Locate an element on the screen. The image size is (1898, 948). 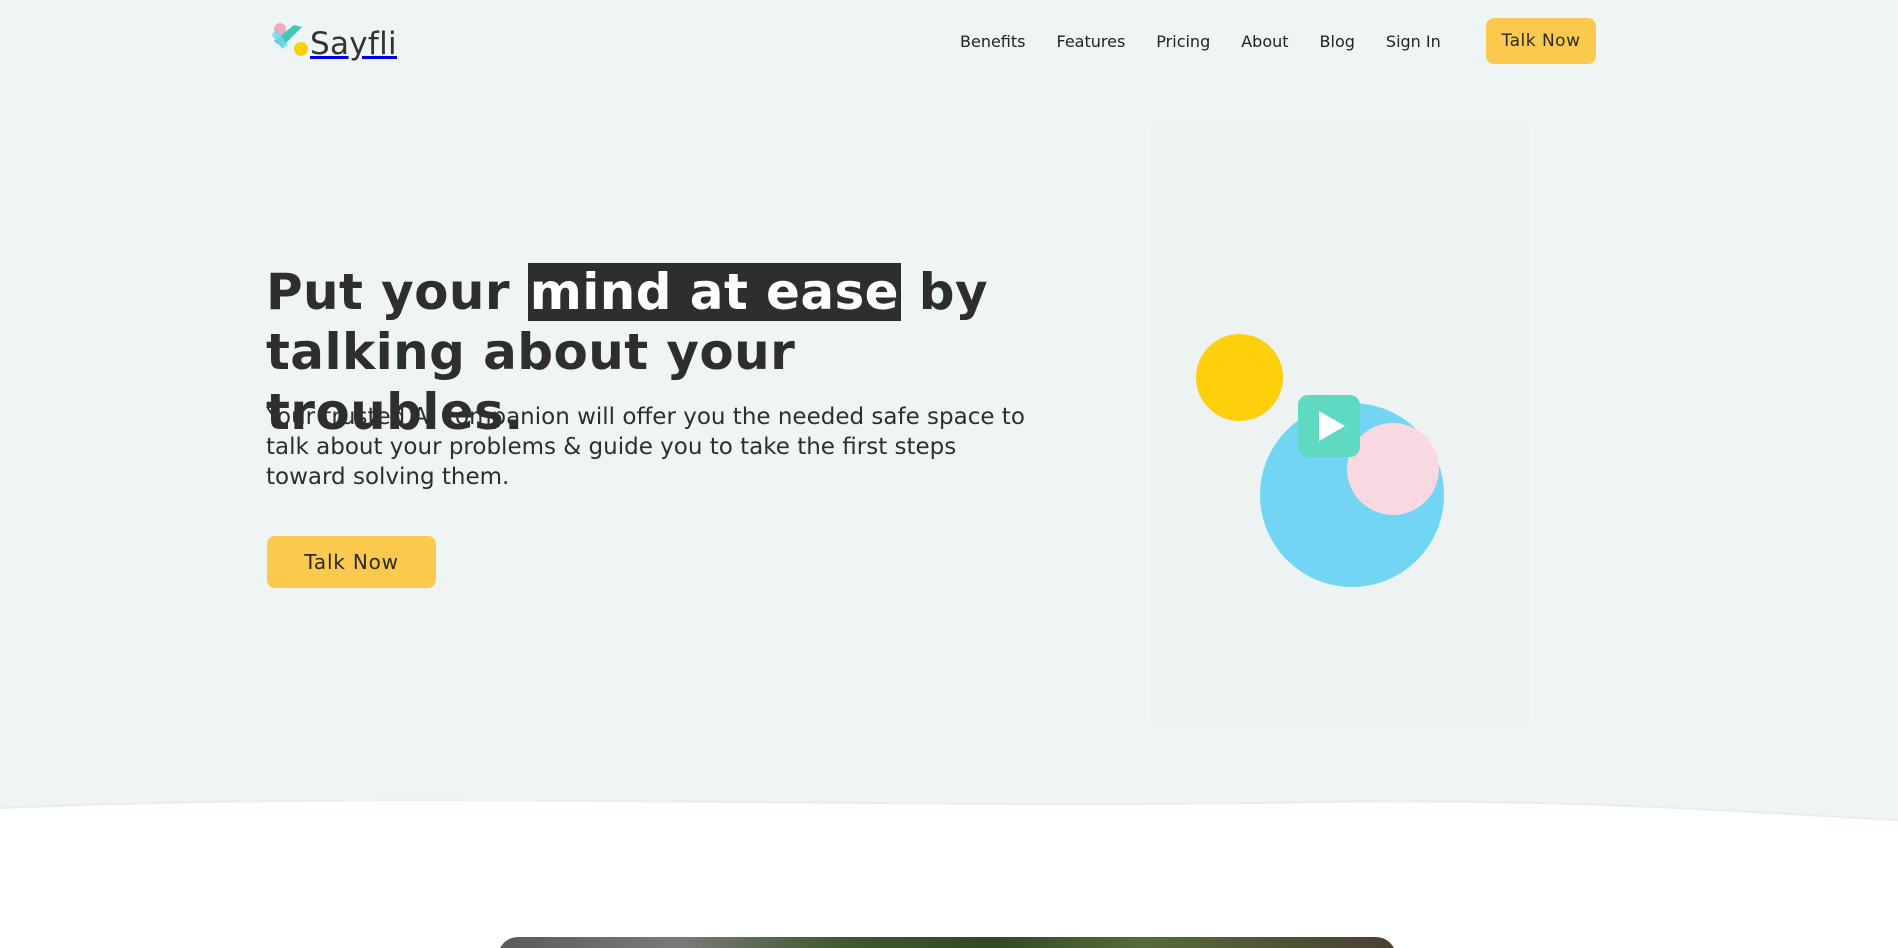
yellow-circle-decoration is located at coordinates (1239, 377).